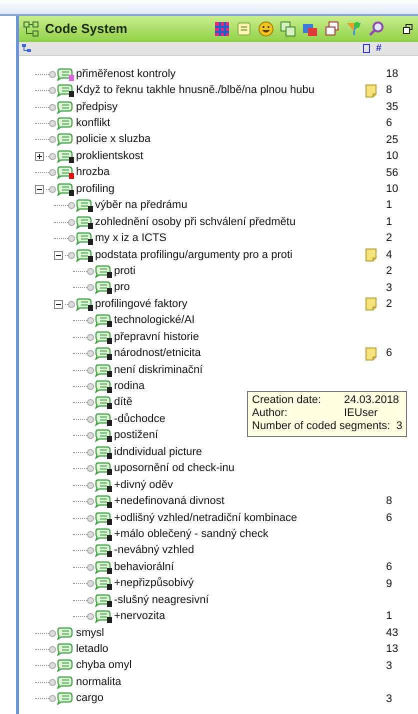 The image size is (418, 714). I want to click on code-name: +odlišný vzhled/netradiční kombinace, so click(206, 518).